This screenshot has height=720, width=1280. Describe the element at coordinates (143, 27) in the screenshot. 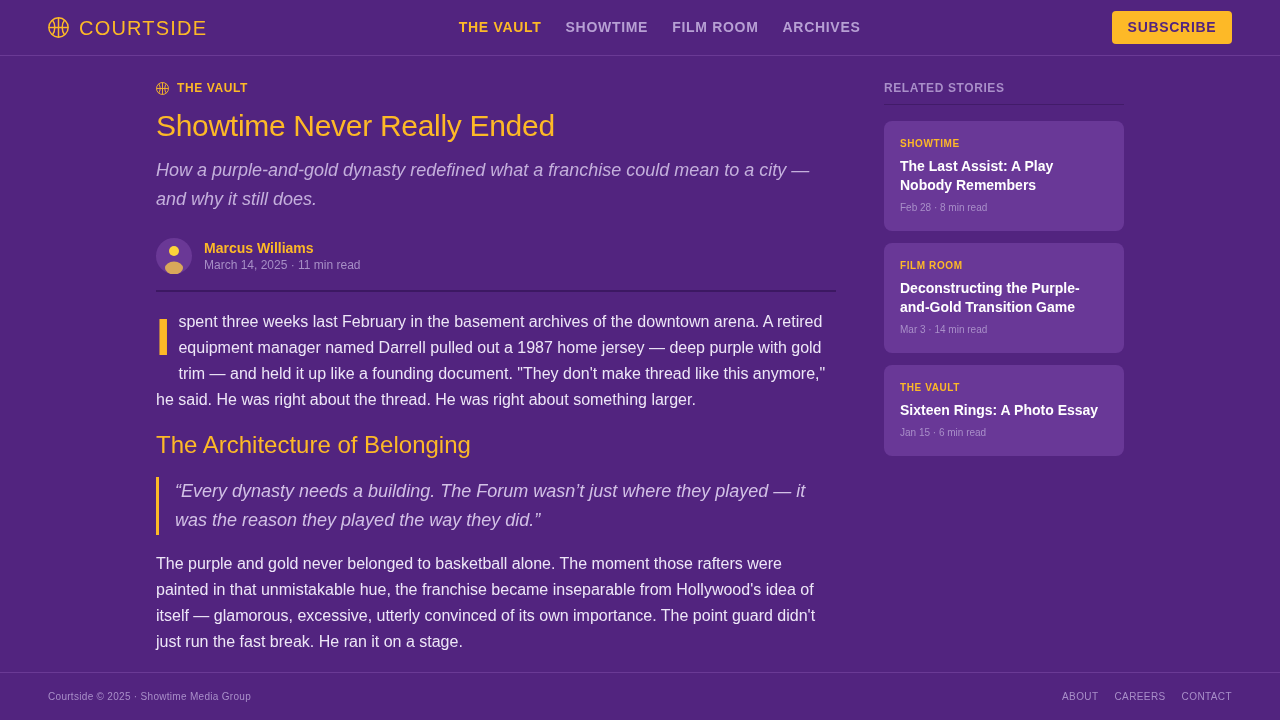

I see `site-logo: COURTSIDE` at that location.